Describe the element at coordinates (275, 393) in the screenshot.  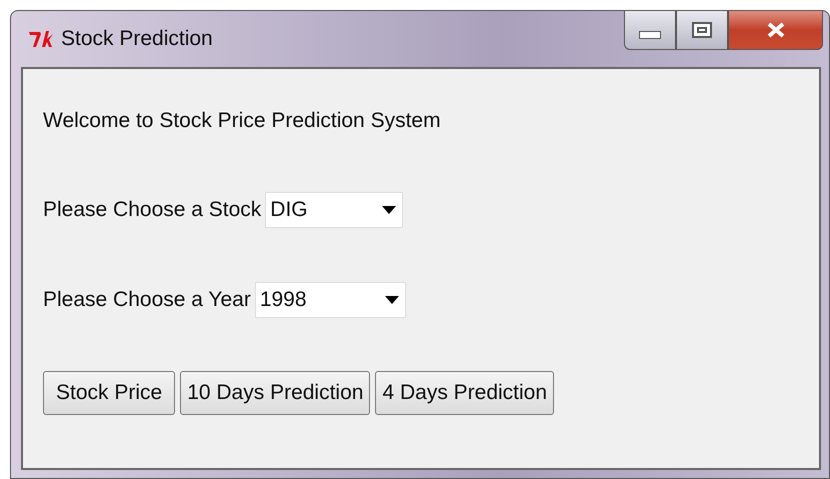
I see `action-button: 10 Days Prediction` at that location.